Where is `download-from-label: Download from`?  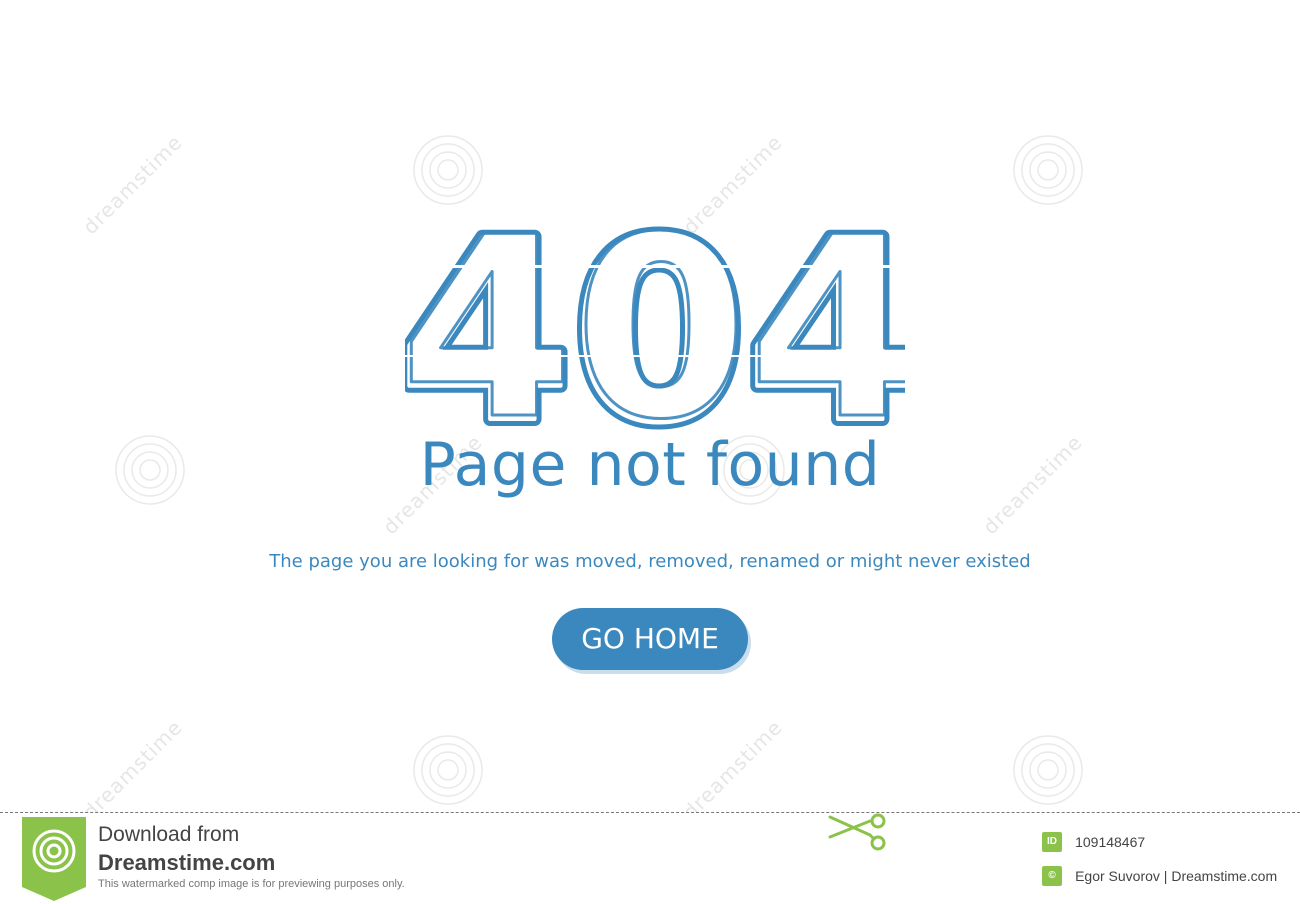
download-from-label: Download from is located at coordinates (169, 834).